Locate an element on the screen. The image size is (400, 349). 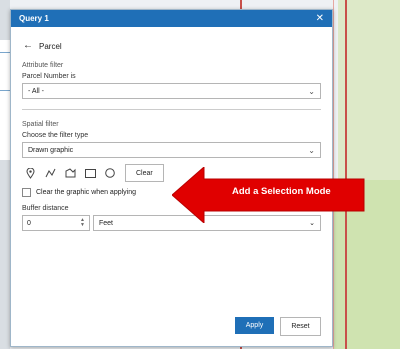
dialog-footer: Apply Reset is located at coordinates (278, 326).